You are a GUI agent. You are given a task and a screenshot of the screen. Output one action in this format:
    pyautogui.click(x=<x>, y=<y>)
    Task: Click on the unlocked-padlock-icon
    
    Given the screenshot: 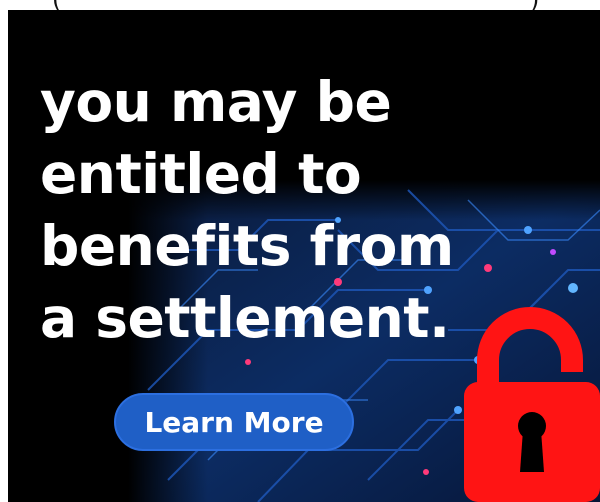 What is the action you would take?
    pyautogui.click(x=532, y=404)
    